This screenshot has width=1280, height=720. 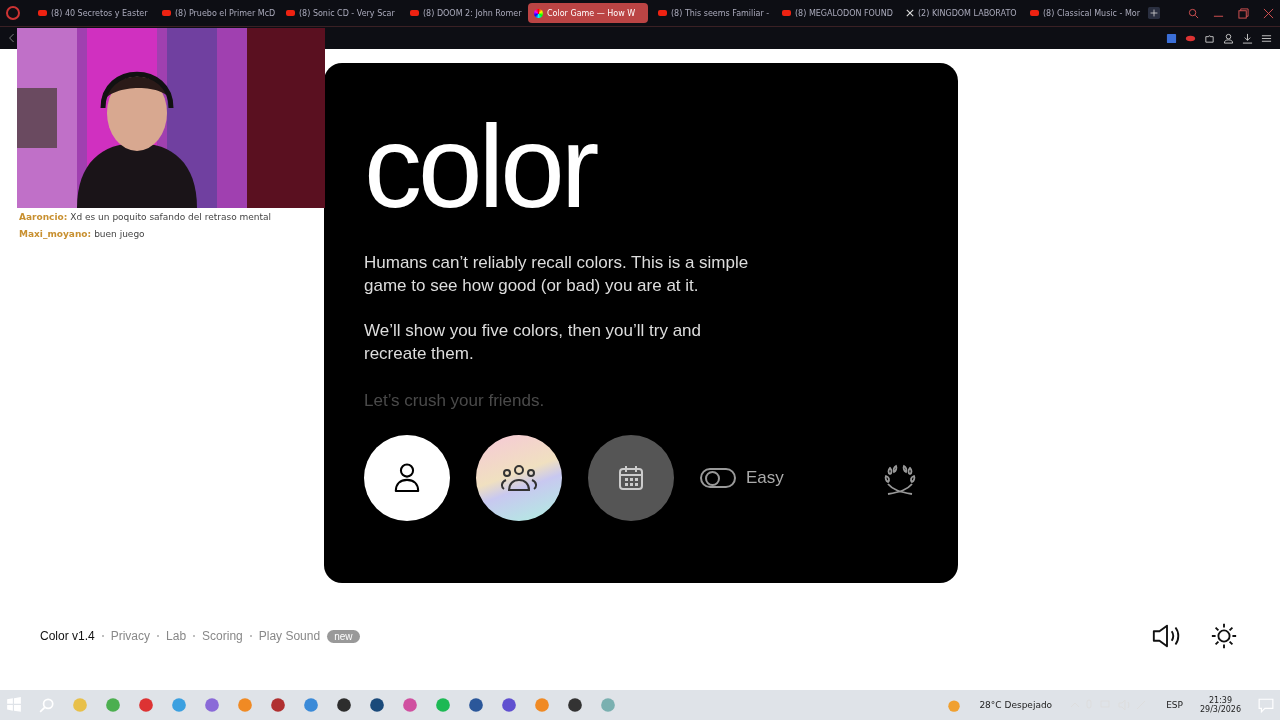 I want to click on chat-message: buen juego, so click(x=119, y=234).